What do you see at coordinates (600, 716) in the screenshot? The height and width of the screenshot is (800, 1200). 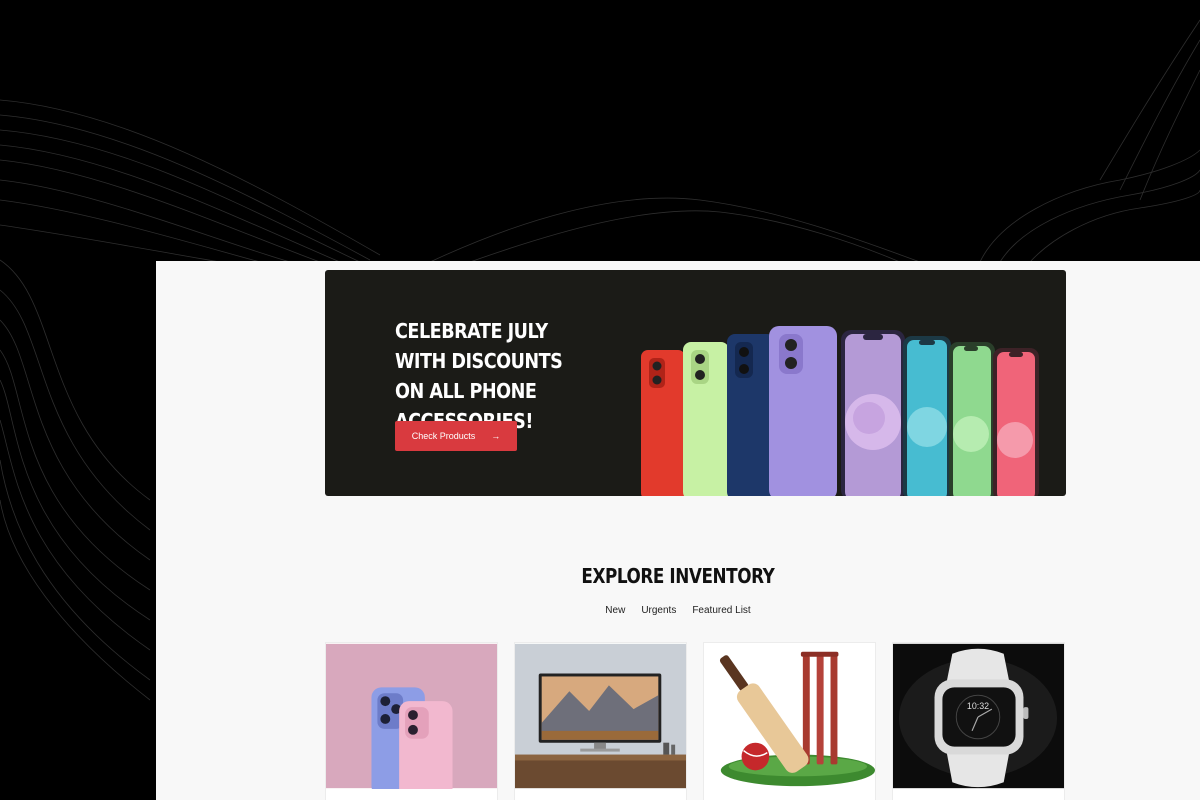 I see `television-image` at bounding box center [600, 716].